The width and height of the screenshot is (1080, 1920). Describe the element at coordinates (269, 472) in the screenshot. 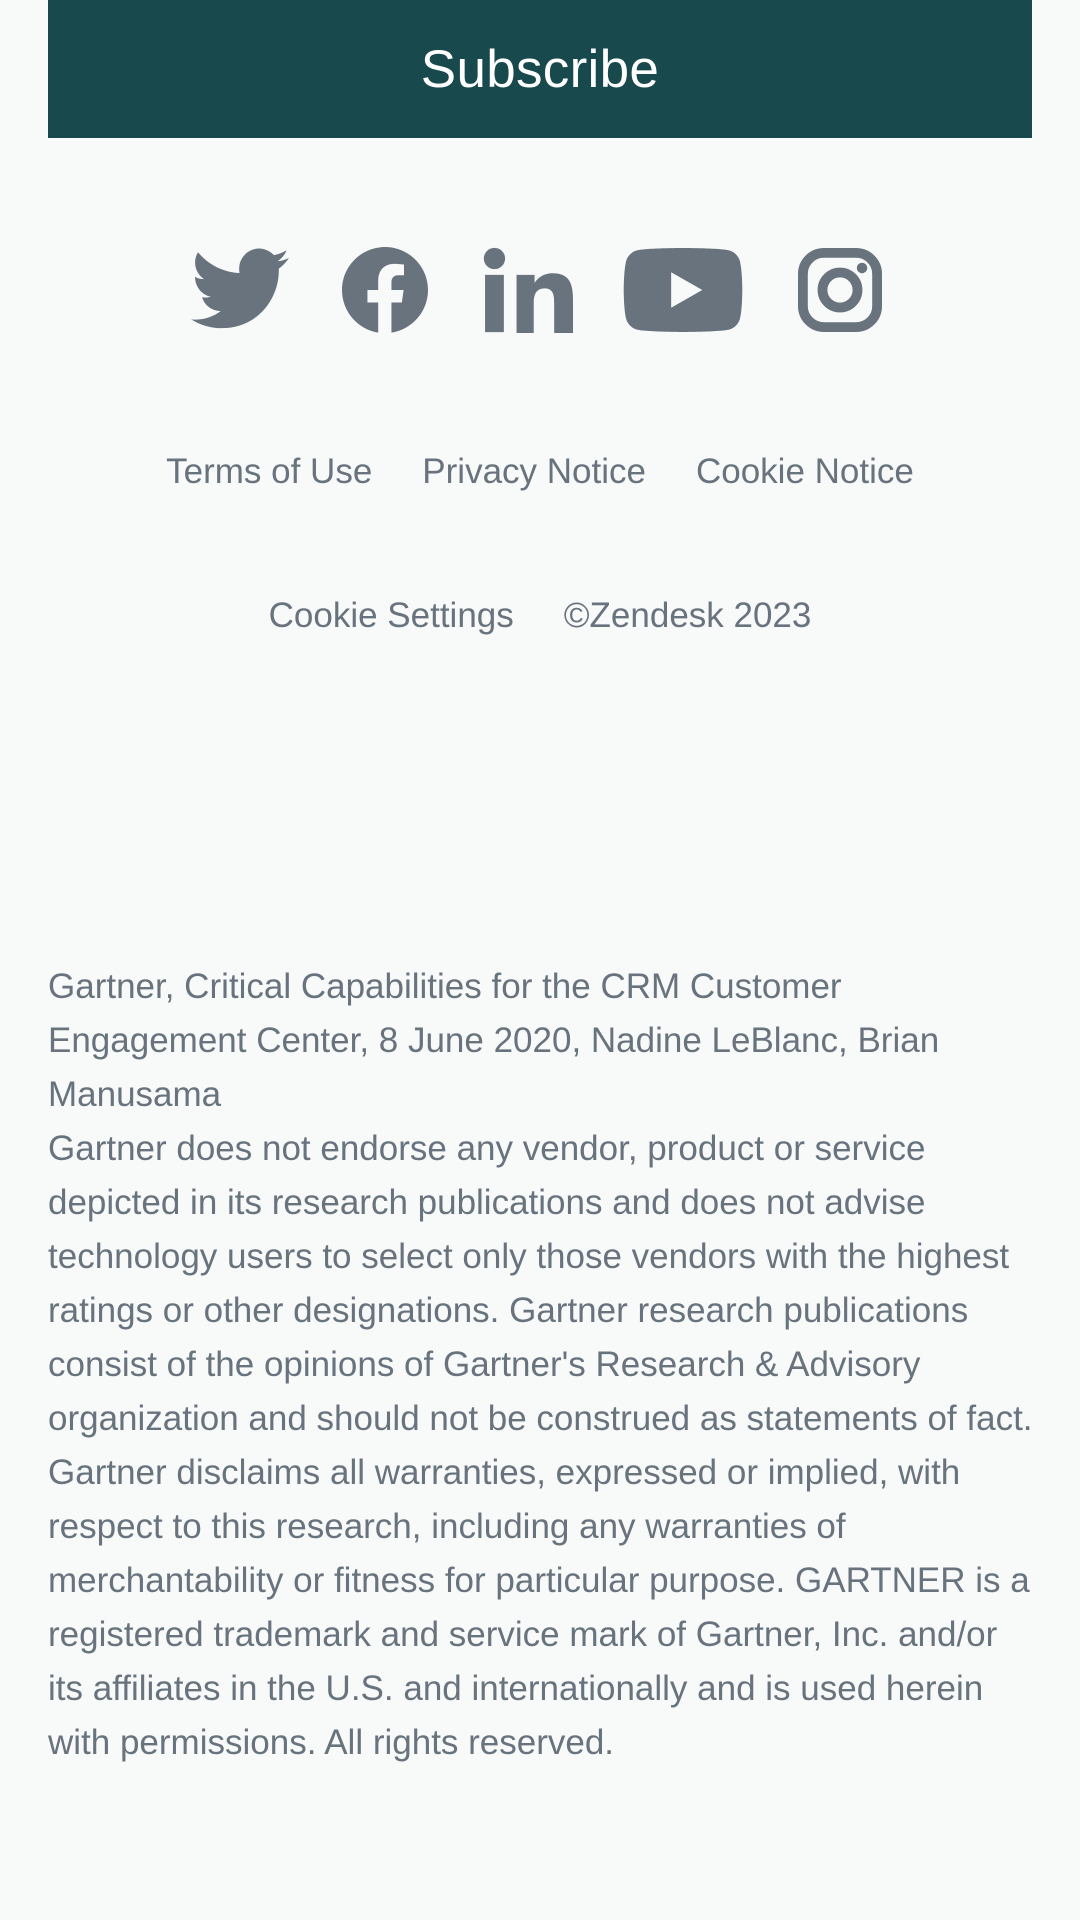

I see `terms-of-use-link: Terms of Use` at that location.